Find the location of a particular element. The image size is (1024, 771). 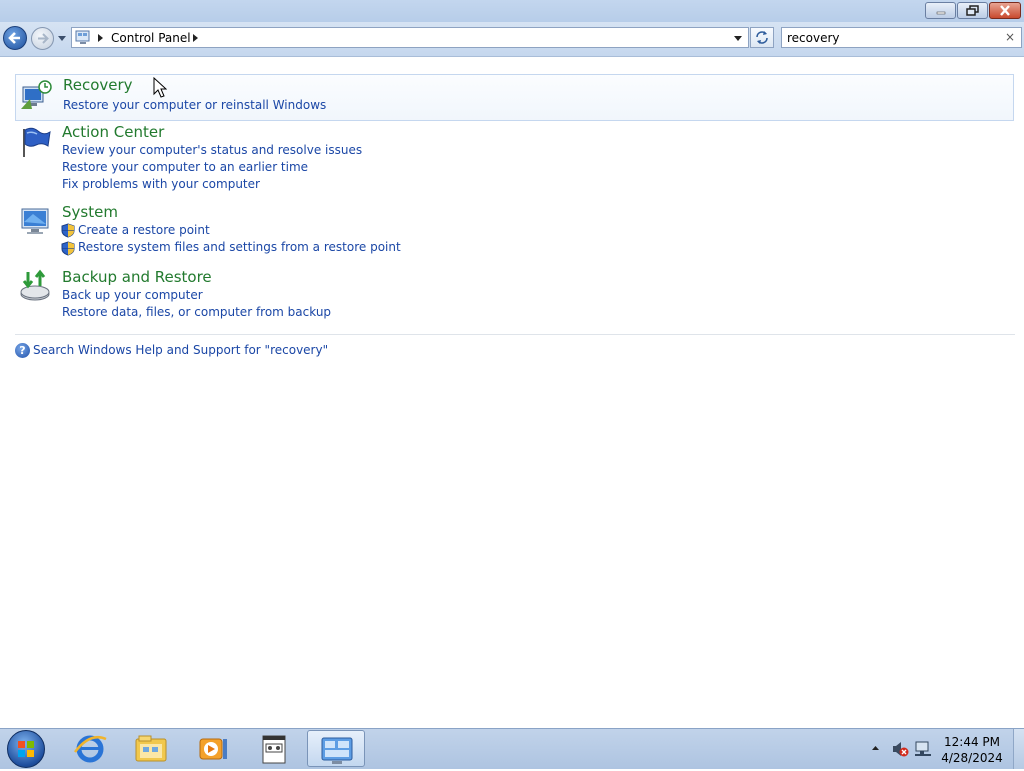

result-title: Action Center is located at coordinates (113, 132).